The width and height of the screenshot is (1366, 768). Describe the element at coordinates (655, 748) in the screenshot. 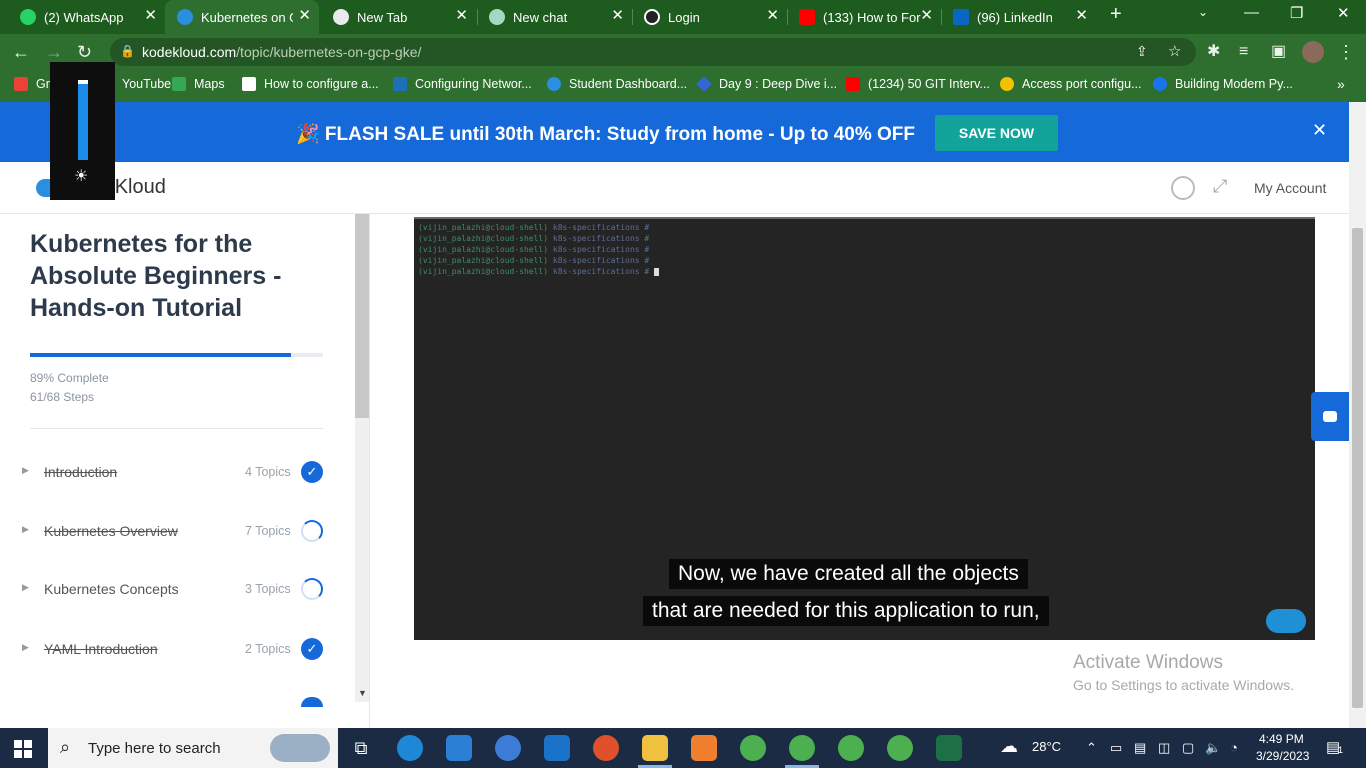

I see `file-explorer-icon` at that location.